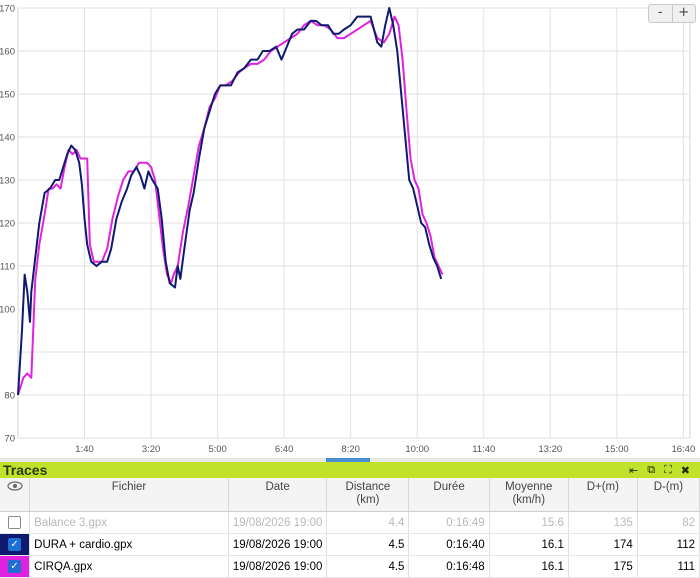 Image resolution: width=700 pixels, height=578 pixels. I want to click on file-duration: 0:16:40, so click(449, 544).